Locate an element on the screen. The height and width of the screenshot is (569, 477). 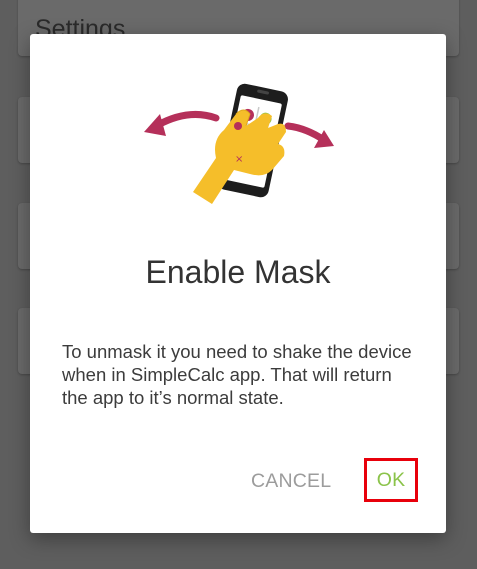
ok-button-label: OK is located at coordinates (391, 480).